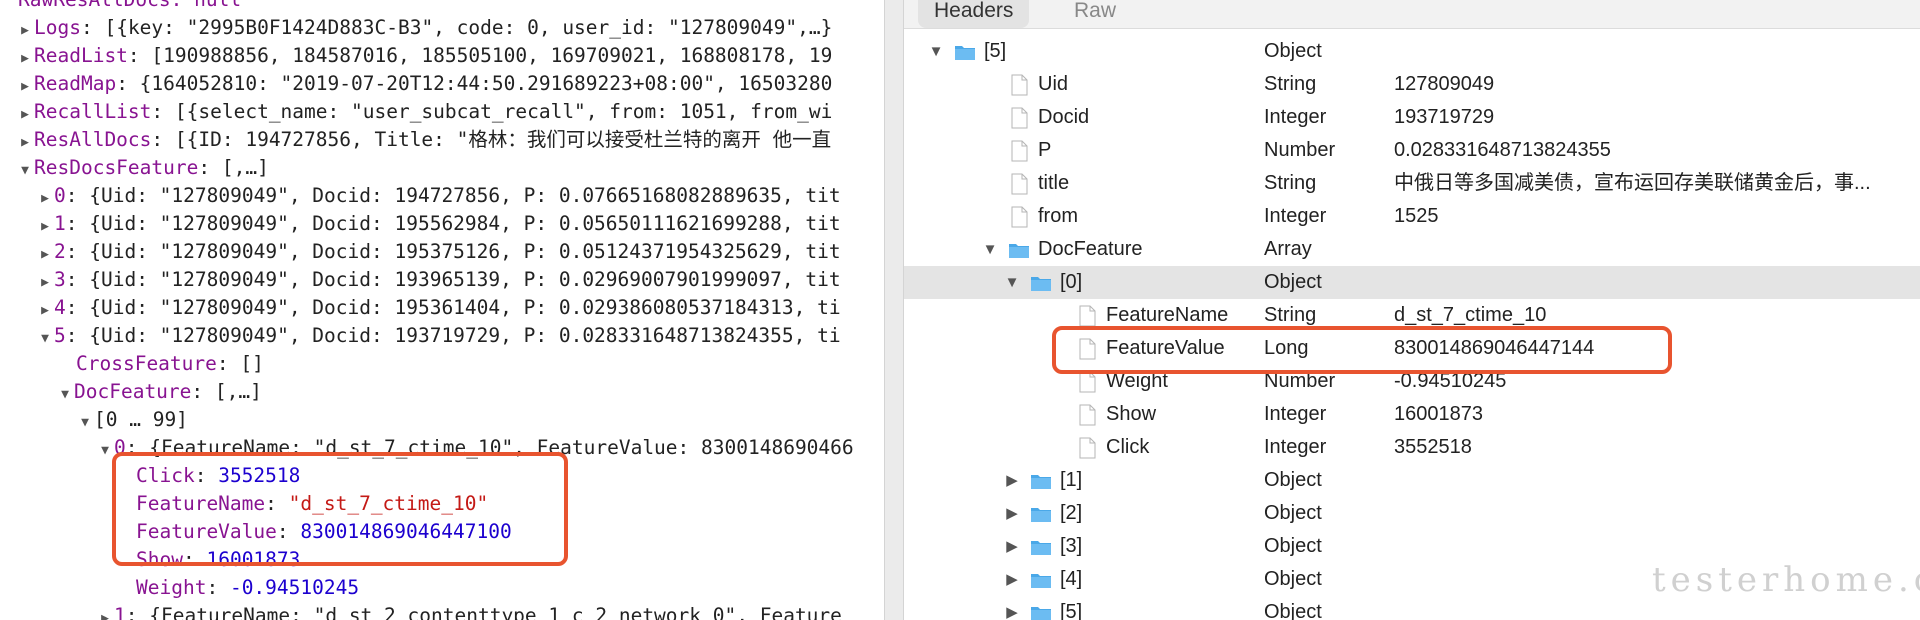  What do you see at coordinates (1090, 249) in the screenshot?
I see `json-key: DocFeature` at bounding box center [1090, 249].